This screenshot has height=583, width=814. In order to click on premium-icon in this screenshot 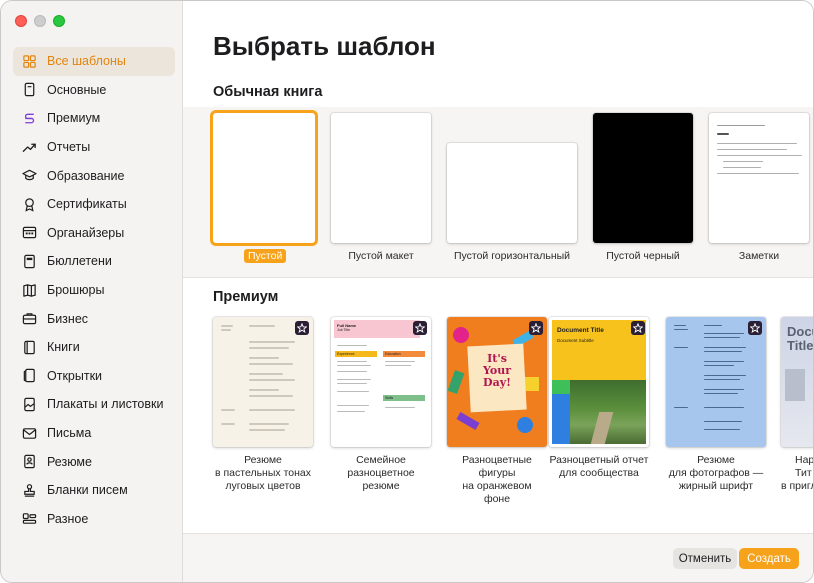, I will do `click(29, 118)`.